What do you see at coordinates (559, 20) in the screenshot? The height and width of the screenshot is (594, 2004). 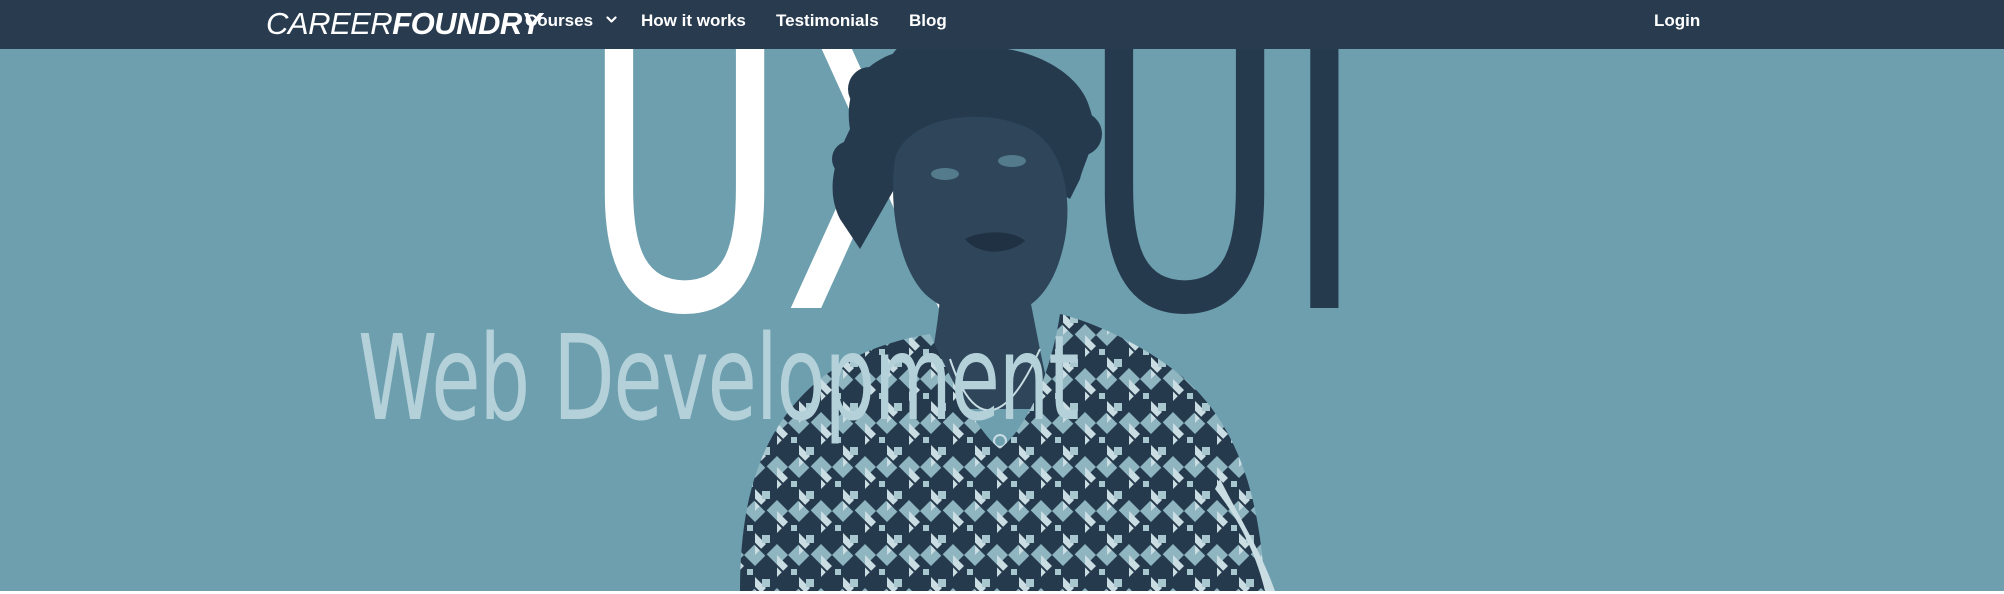 I see `nav-courses-label: Courses` at bounding box center [559, 20].